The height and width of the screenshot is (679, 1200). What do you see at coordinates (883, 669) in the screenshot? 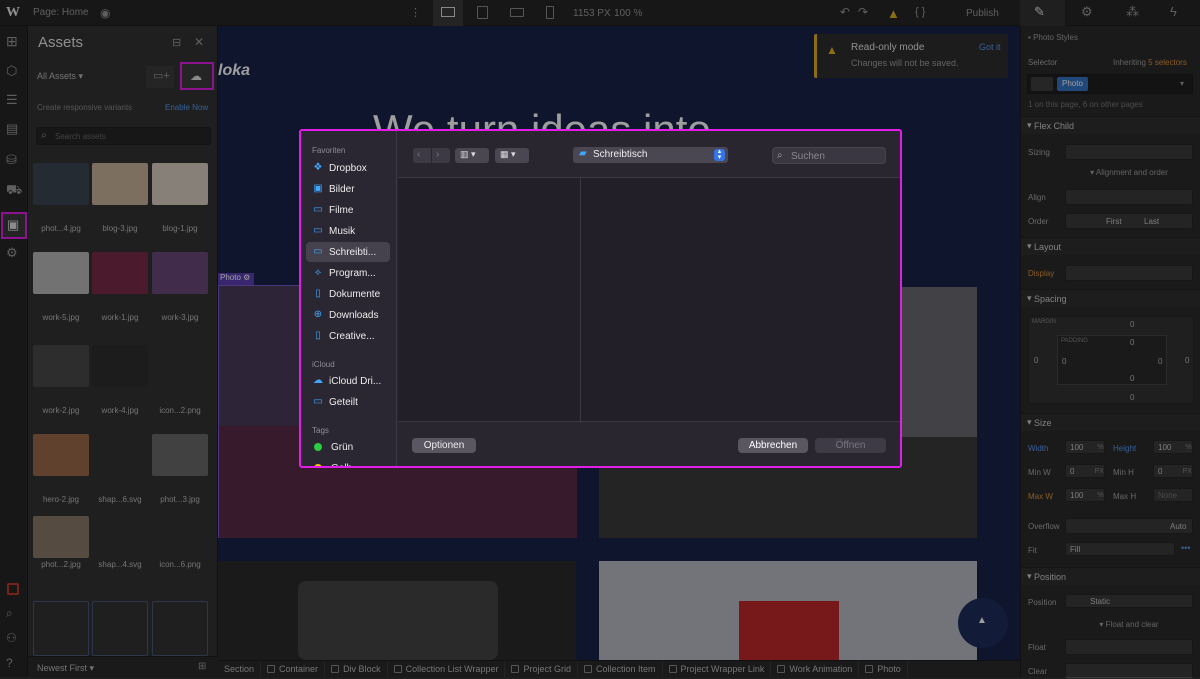
I see `breadcrumb-item: Photo` at bounding box center [883, 669].